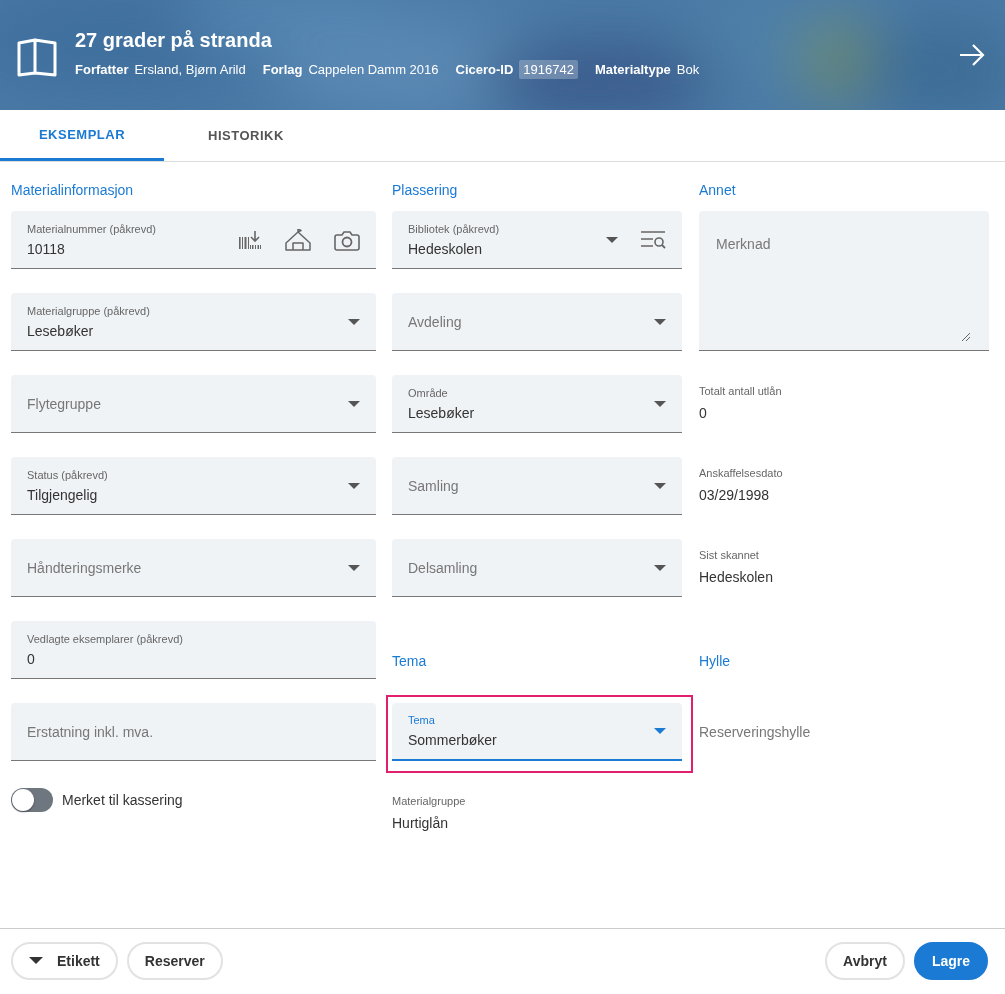 The width and height of the screenshot is (1005, 994). I want to click on field-label: Materialnummer (påkrevd), so click(92, 228).